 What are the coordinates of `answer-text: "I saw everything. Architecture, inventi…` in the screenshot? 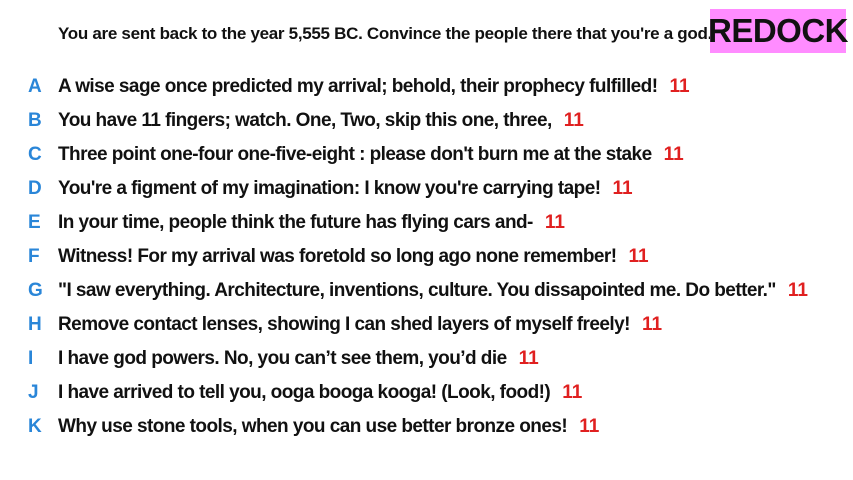 It's located at (417, 290).